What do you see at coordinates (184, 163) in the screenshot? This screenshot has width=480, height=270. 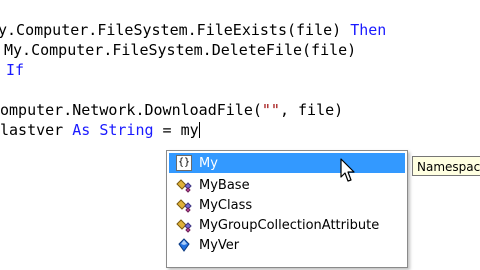 I see `namespace-icon: {}` at bounding box center [184, 163].